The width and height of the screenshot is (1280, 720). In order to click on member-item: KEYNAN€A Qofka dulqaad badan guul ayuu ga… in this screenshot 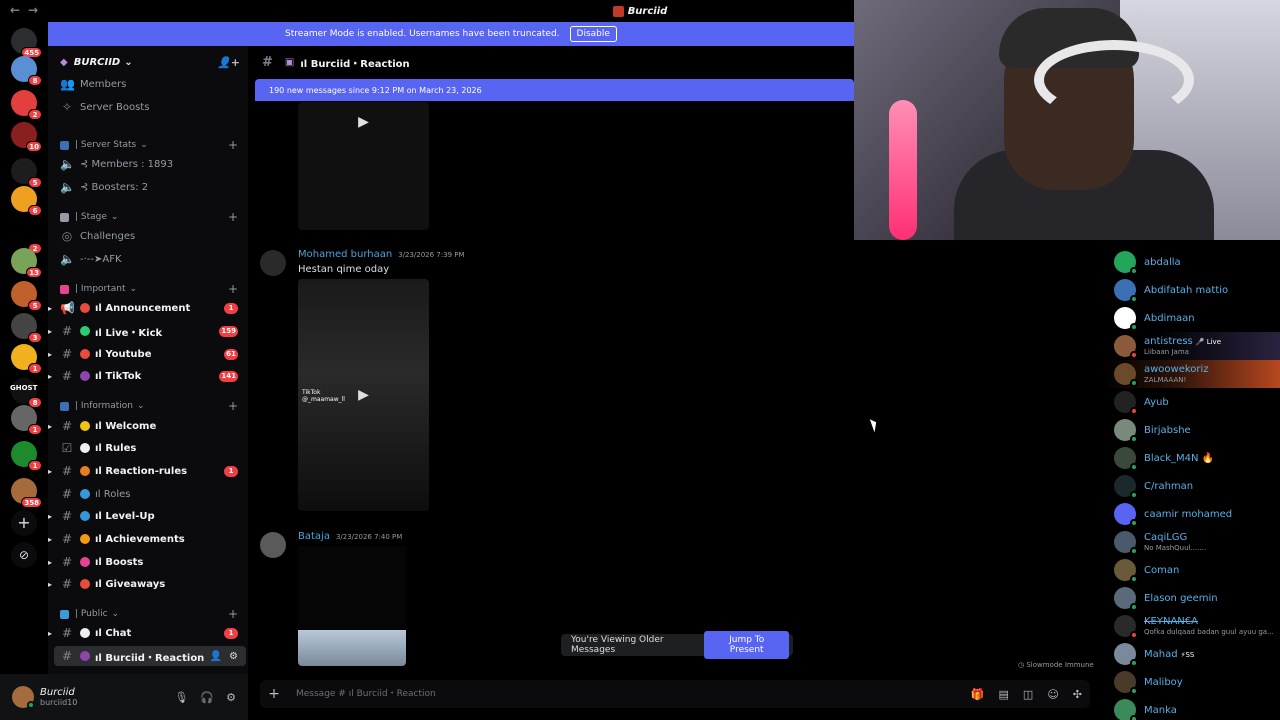, I will do `click(1191, 626)`.